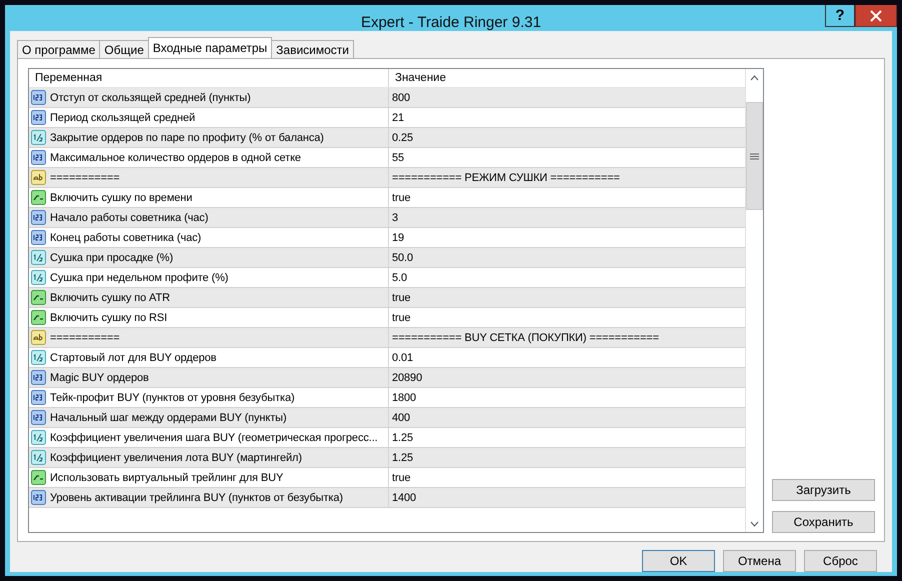 This screenshot has height=581, width=902. Describe the element at coordinates (451, 22) in the screenshot. I see `window-title: Expert - Traide Ringer 9.31` at that location.